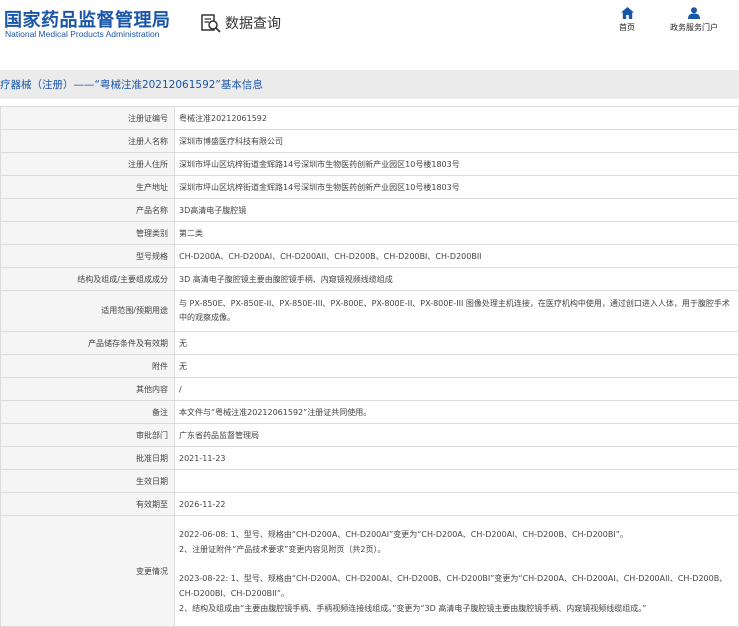  Describe the element at coordinates (253, 24) in the screenshot. I see `data-query-label: 数据查询` at that location.